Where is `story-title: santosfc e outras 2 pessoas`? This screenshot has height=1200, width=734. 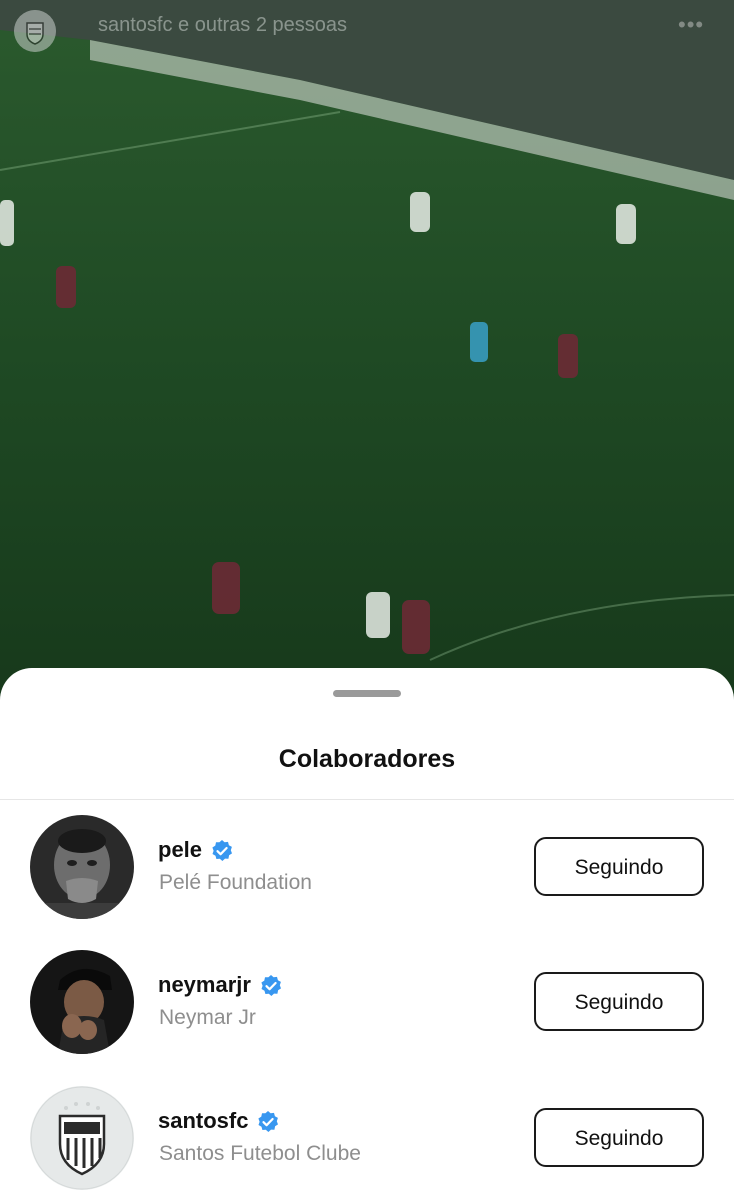
story-title: santosfc e outras 2 pessoas is located at coordinates (222, 25).